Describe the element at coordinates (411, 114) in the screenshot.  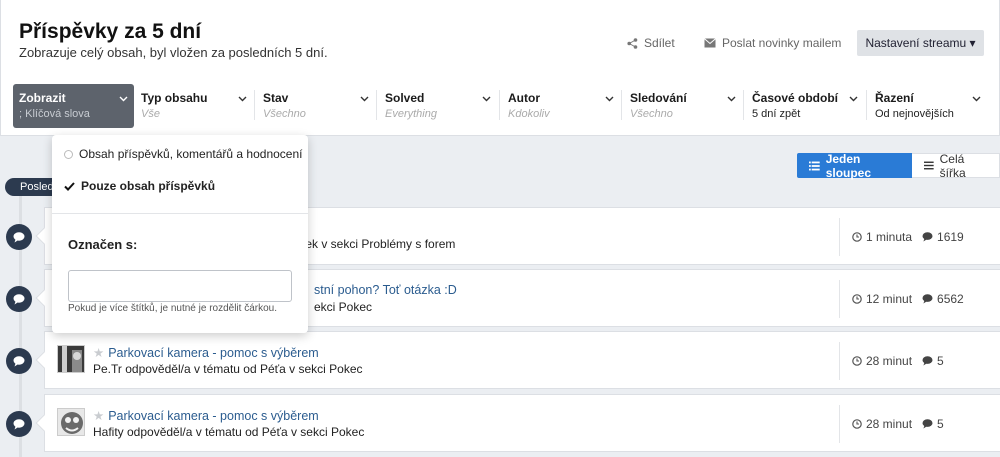
I see `filter-value: Everything` at that location.